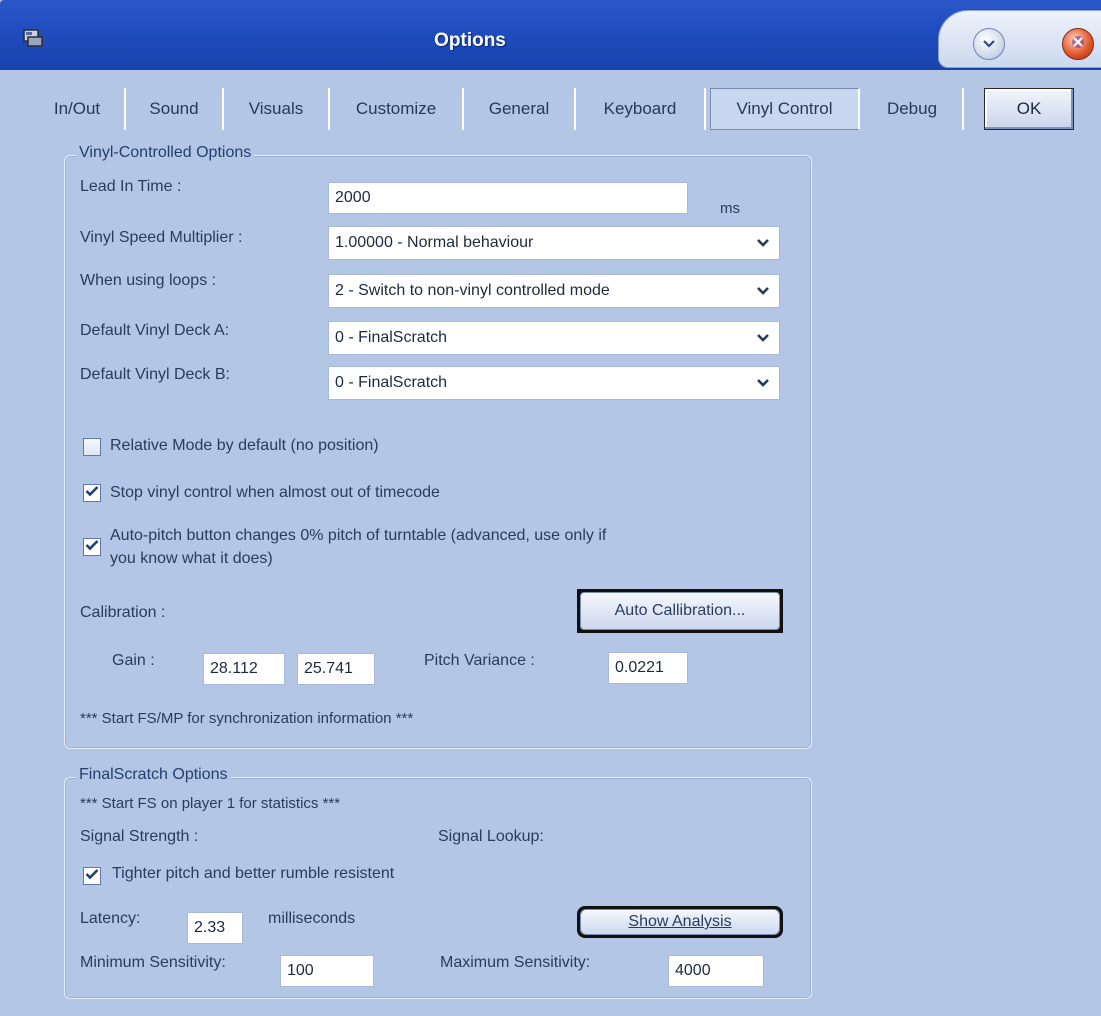 The width and height of the screenshot is (1101, 1016). What do you see at coordinates (391, 337) in the screenshot?
I see `deck-a-value: 0 - FinalScratch` at bounding box center [391, 337].